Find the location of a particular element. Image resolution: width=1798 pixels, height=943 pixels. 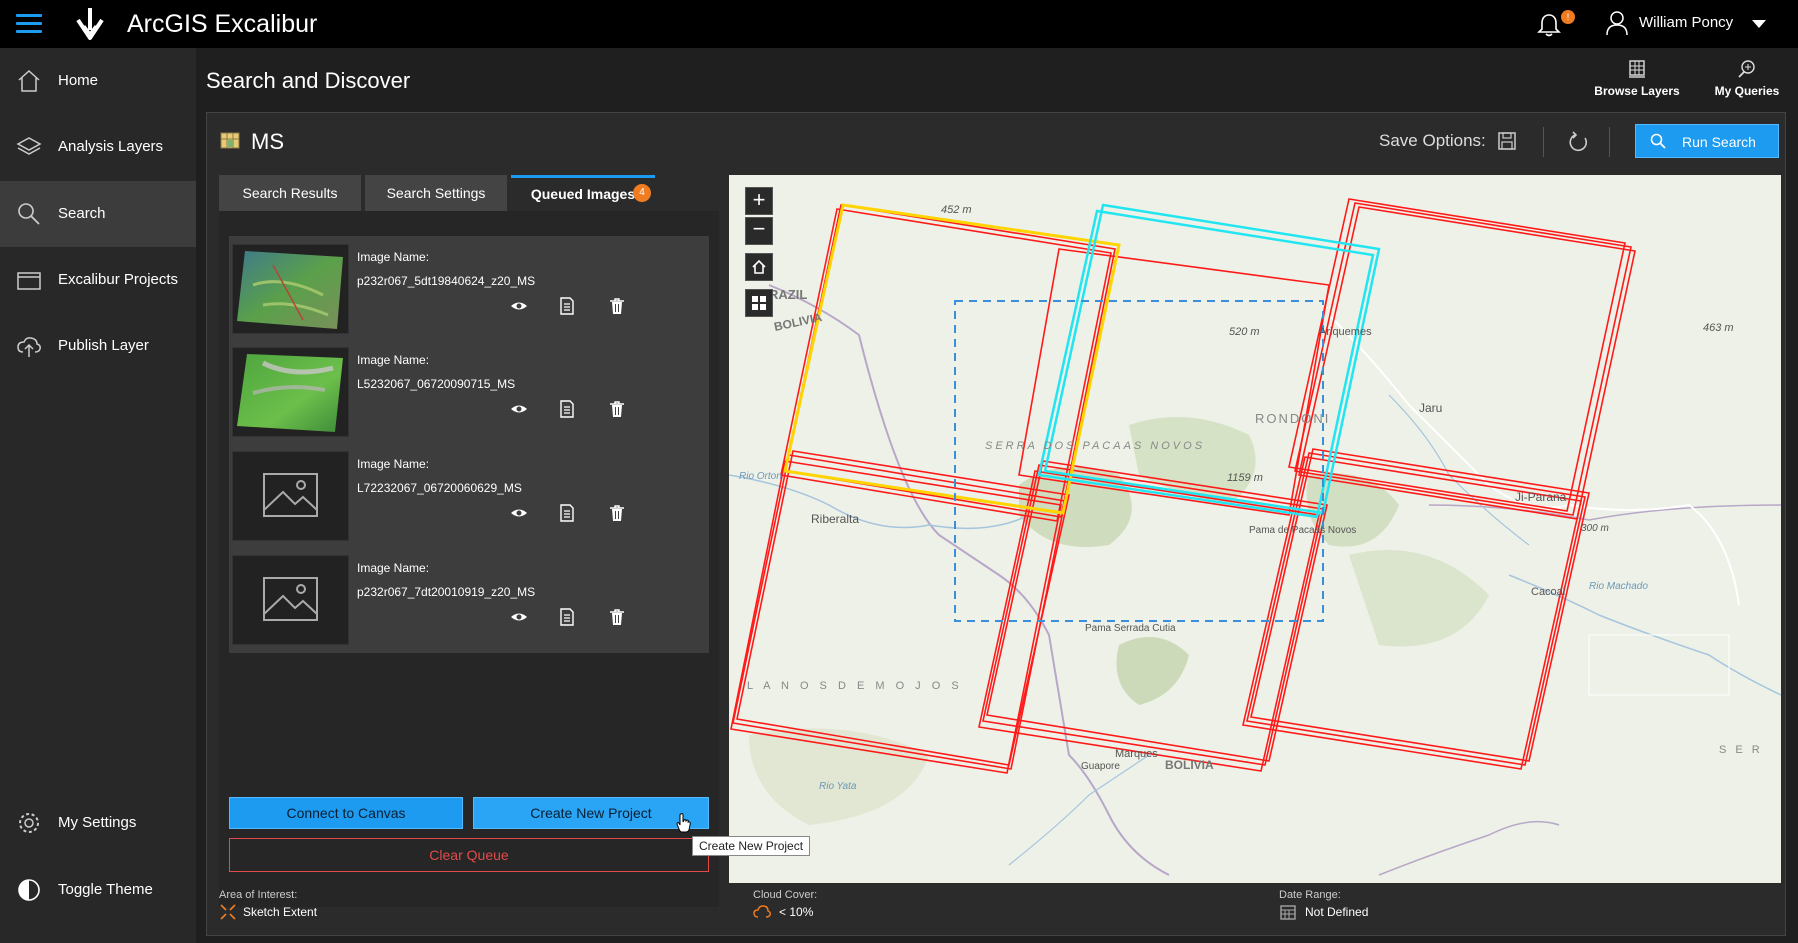

my-queries-label: My Queries is located at coordinates (1747, 91).